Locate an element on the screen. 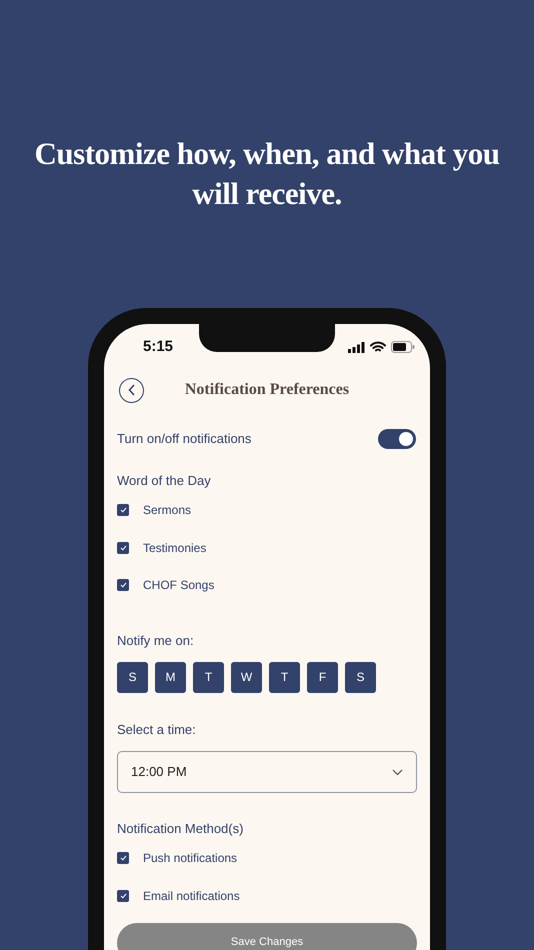 This screenshot has height=950, width=534. toggle-label: Turn on/off notifications is located at coordinates (184, 439).